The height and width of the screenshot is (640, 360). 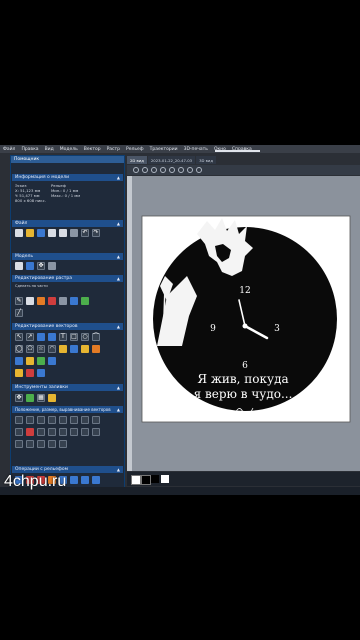 What do you see at coordinates (74, 480) in the screenshot?
I see `relief-merge-icon` at bounding box center [74, 480].